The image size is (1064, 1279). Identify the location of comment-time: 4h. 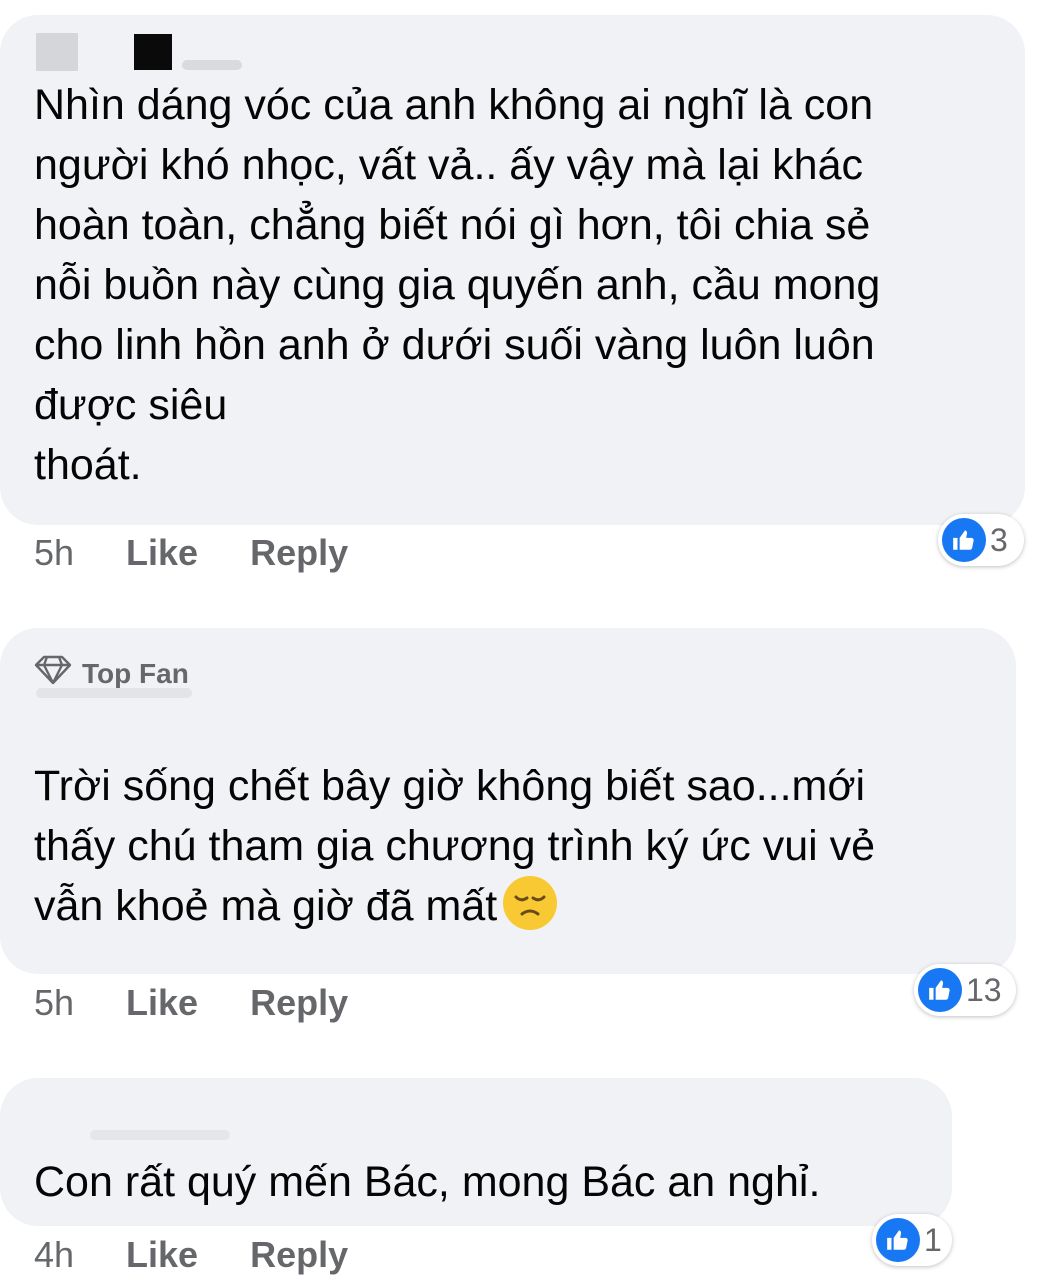
(54, 1255).